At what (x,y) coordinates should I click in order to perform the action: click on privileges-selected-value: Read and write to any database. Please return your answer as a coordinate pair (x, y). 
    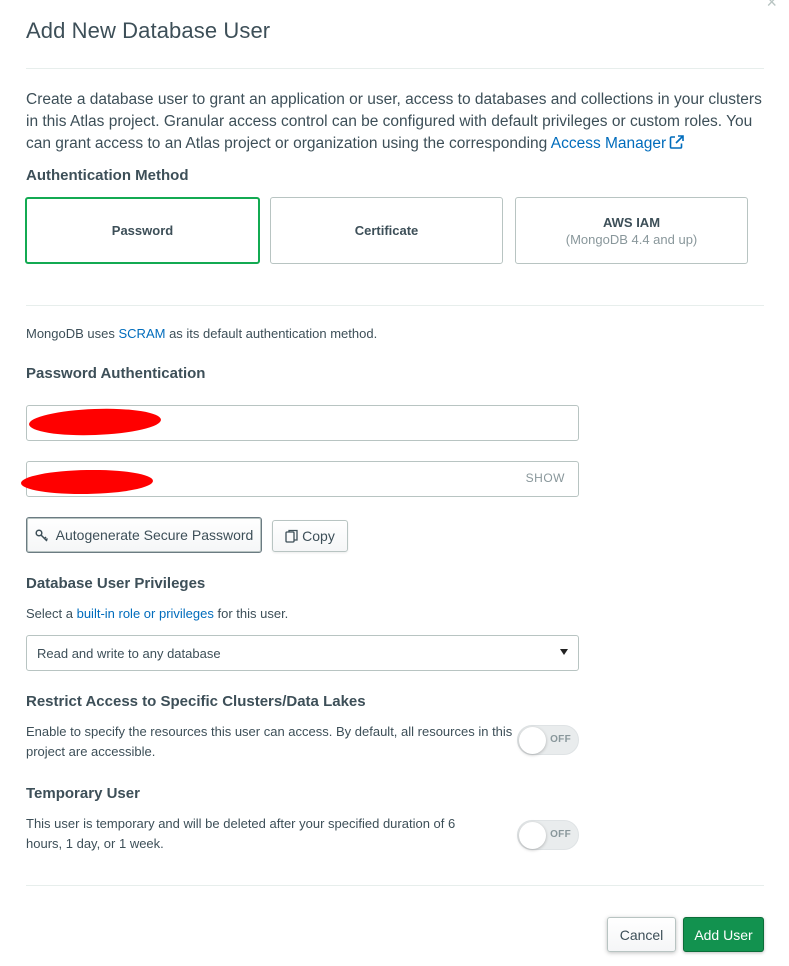
    Looking at the image, I should click on (129, 653).